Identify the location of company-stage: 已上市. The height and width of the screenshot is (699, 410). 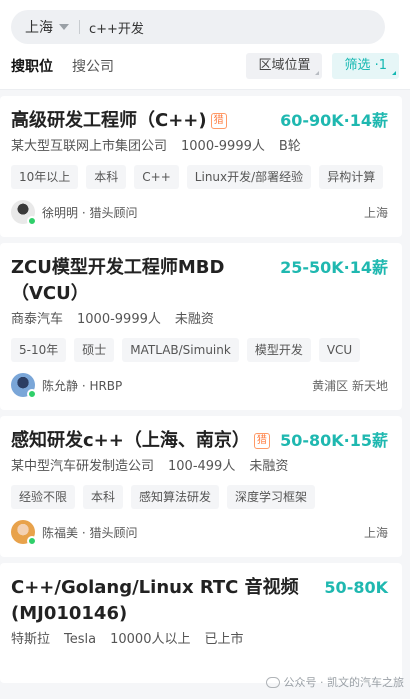
(224, 639).